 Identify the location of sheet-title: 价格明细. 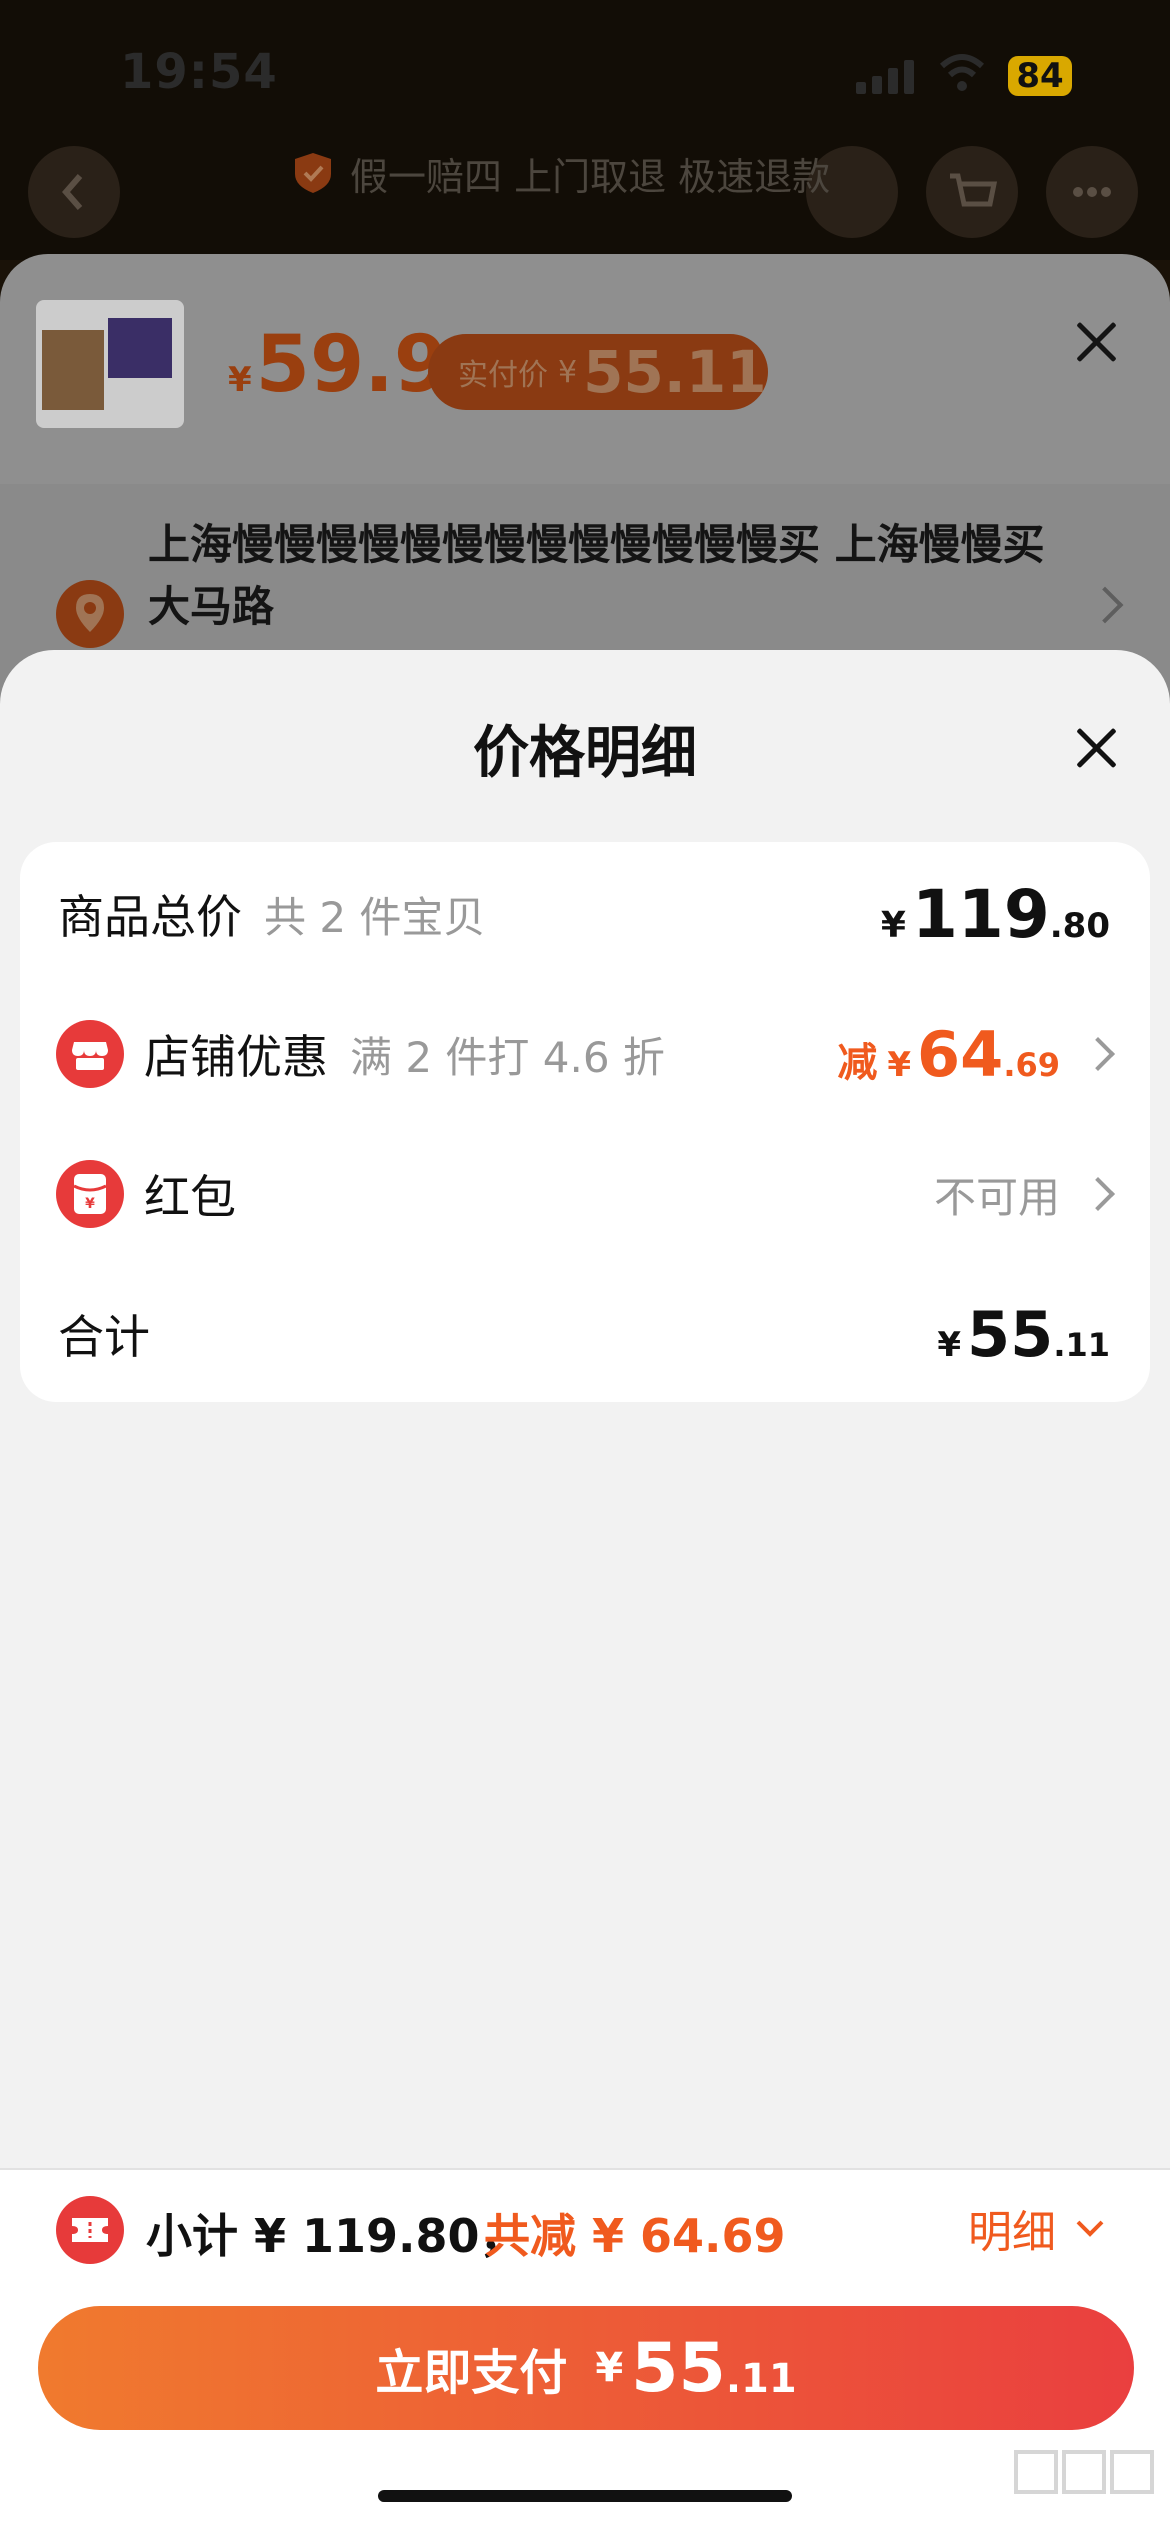
(585, 753).